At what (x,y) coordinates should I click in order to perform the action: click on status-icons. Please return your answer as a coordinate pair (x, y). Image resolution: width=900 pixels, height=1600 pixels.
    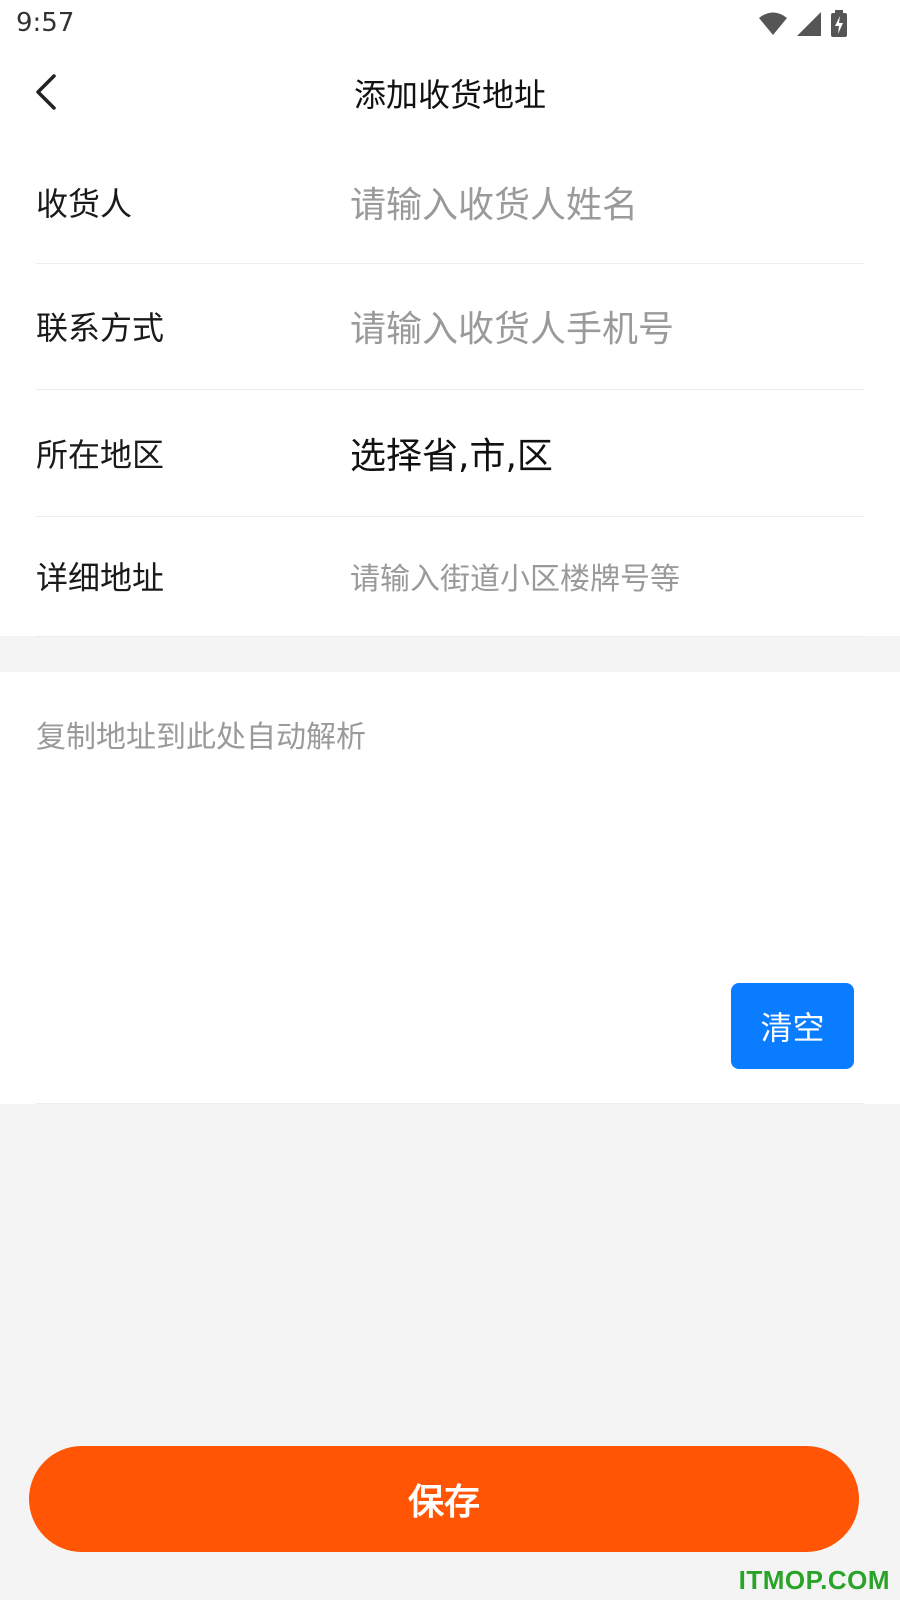
    Looking at the image, I should click on (803, 24).